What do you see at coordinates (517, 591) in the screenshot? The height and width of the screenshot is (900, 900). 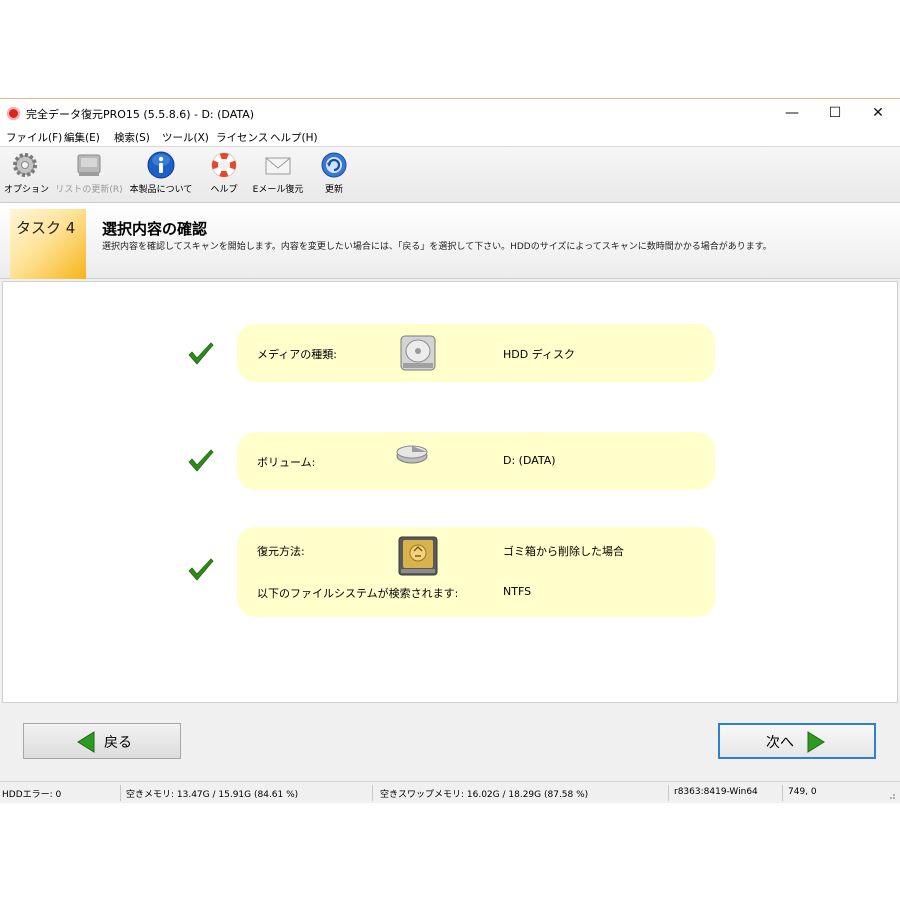 I see `filesystem-value: NTFS` at bounding box center [517, 591].